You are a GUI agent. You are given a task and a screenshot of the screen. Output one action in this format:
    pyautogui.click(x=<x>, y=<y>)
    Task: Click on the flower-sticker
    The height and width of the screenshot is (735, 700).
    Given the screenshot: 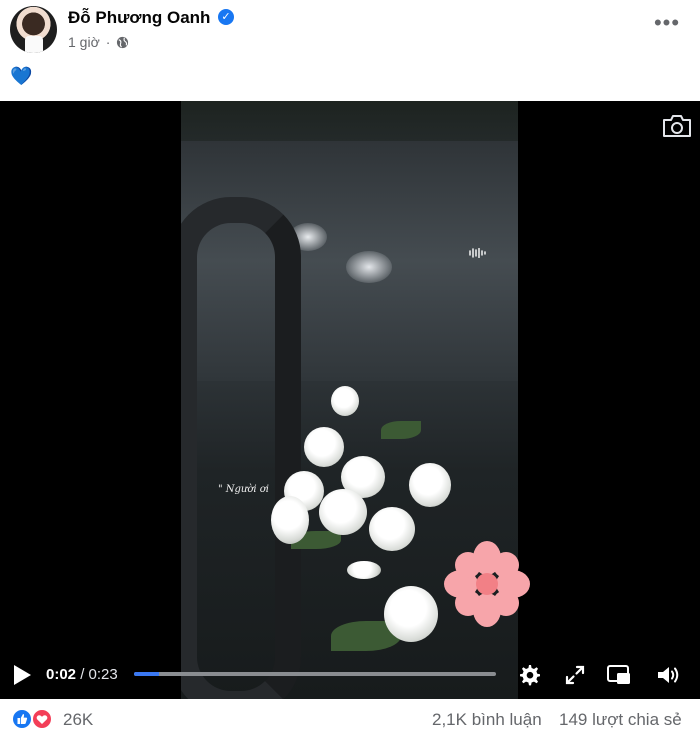 What is the action you would take?
    pyautogui.click(x=487, y=584)
    